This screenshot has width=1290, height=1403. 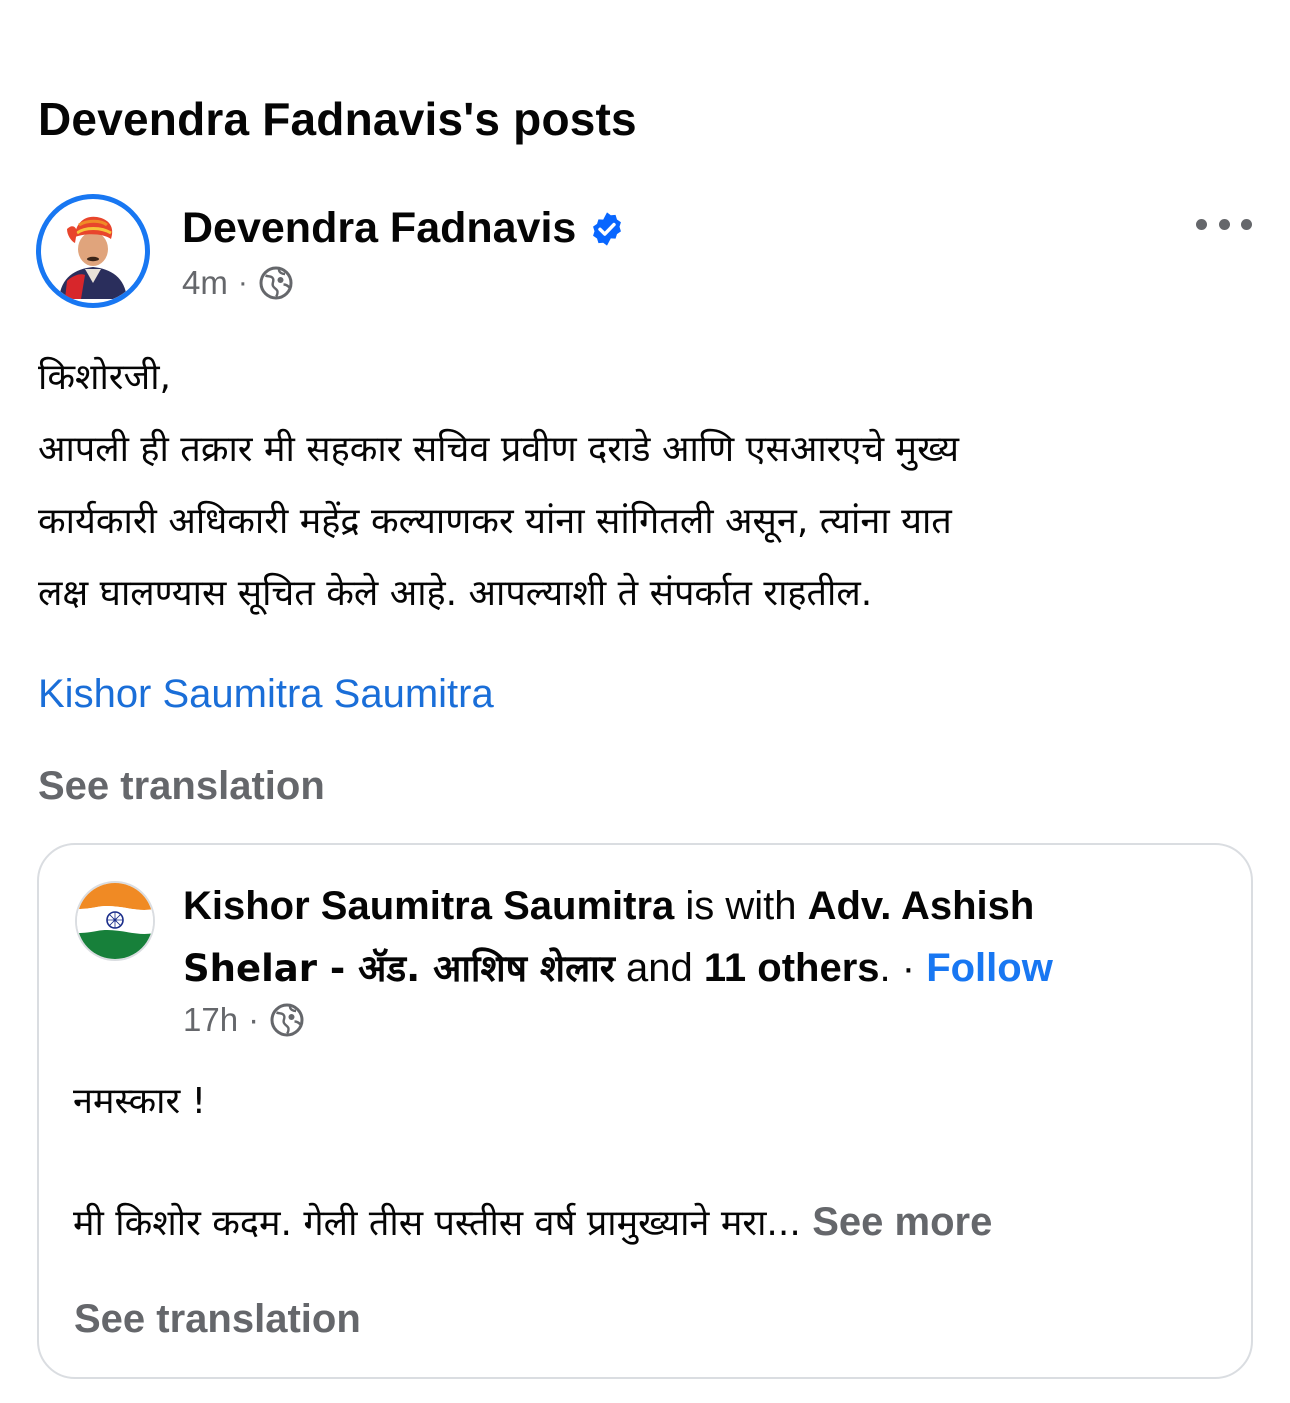 What do you see at coordinates (115, 921) in the screenshot?
I see `india-flag-icon` at bounding box center [115, 921].